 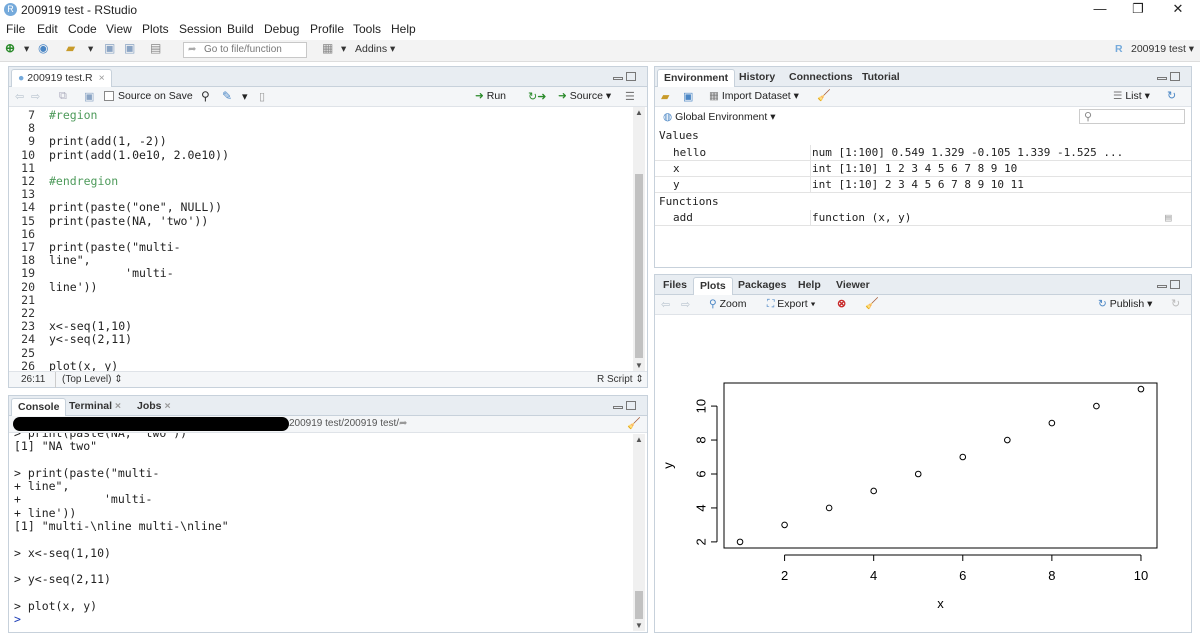 I want to click on next-plot-icon: ⇨, so click(x=685, y=304).